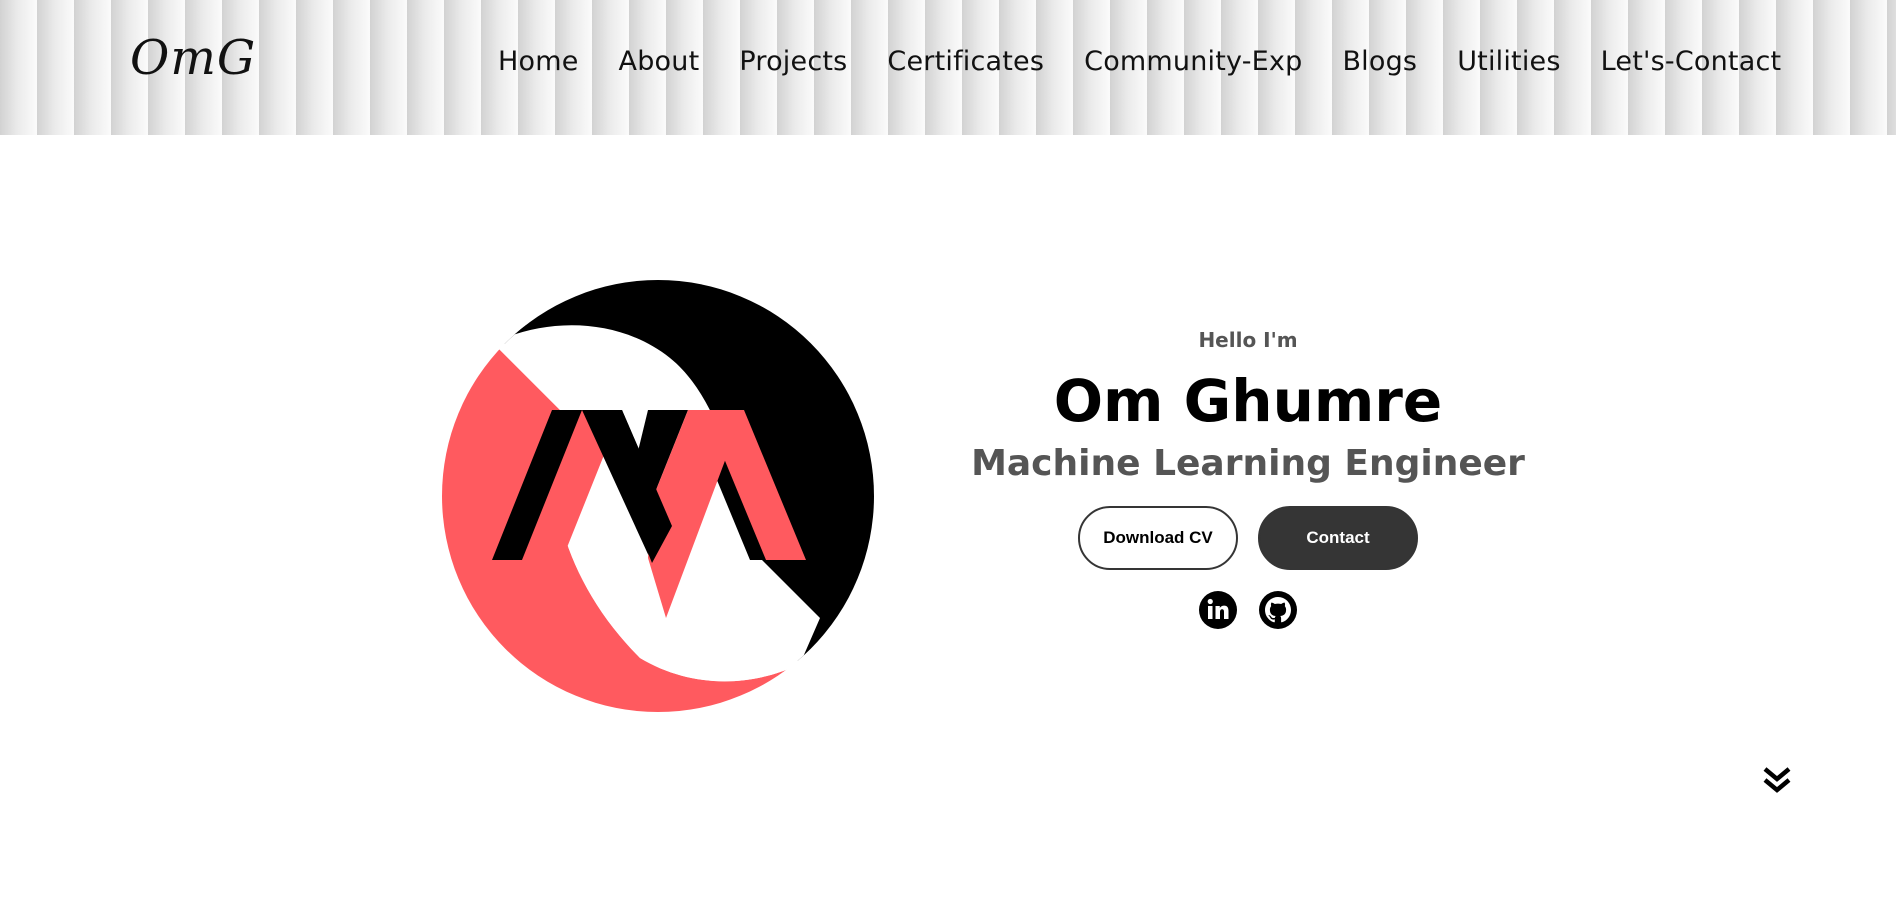 This screenshot has width=1896, height=917. What do you see at coordinates (1218, 610) in the screenshot?
I see `linkedin-icon` at bounding box center [1218, 610].